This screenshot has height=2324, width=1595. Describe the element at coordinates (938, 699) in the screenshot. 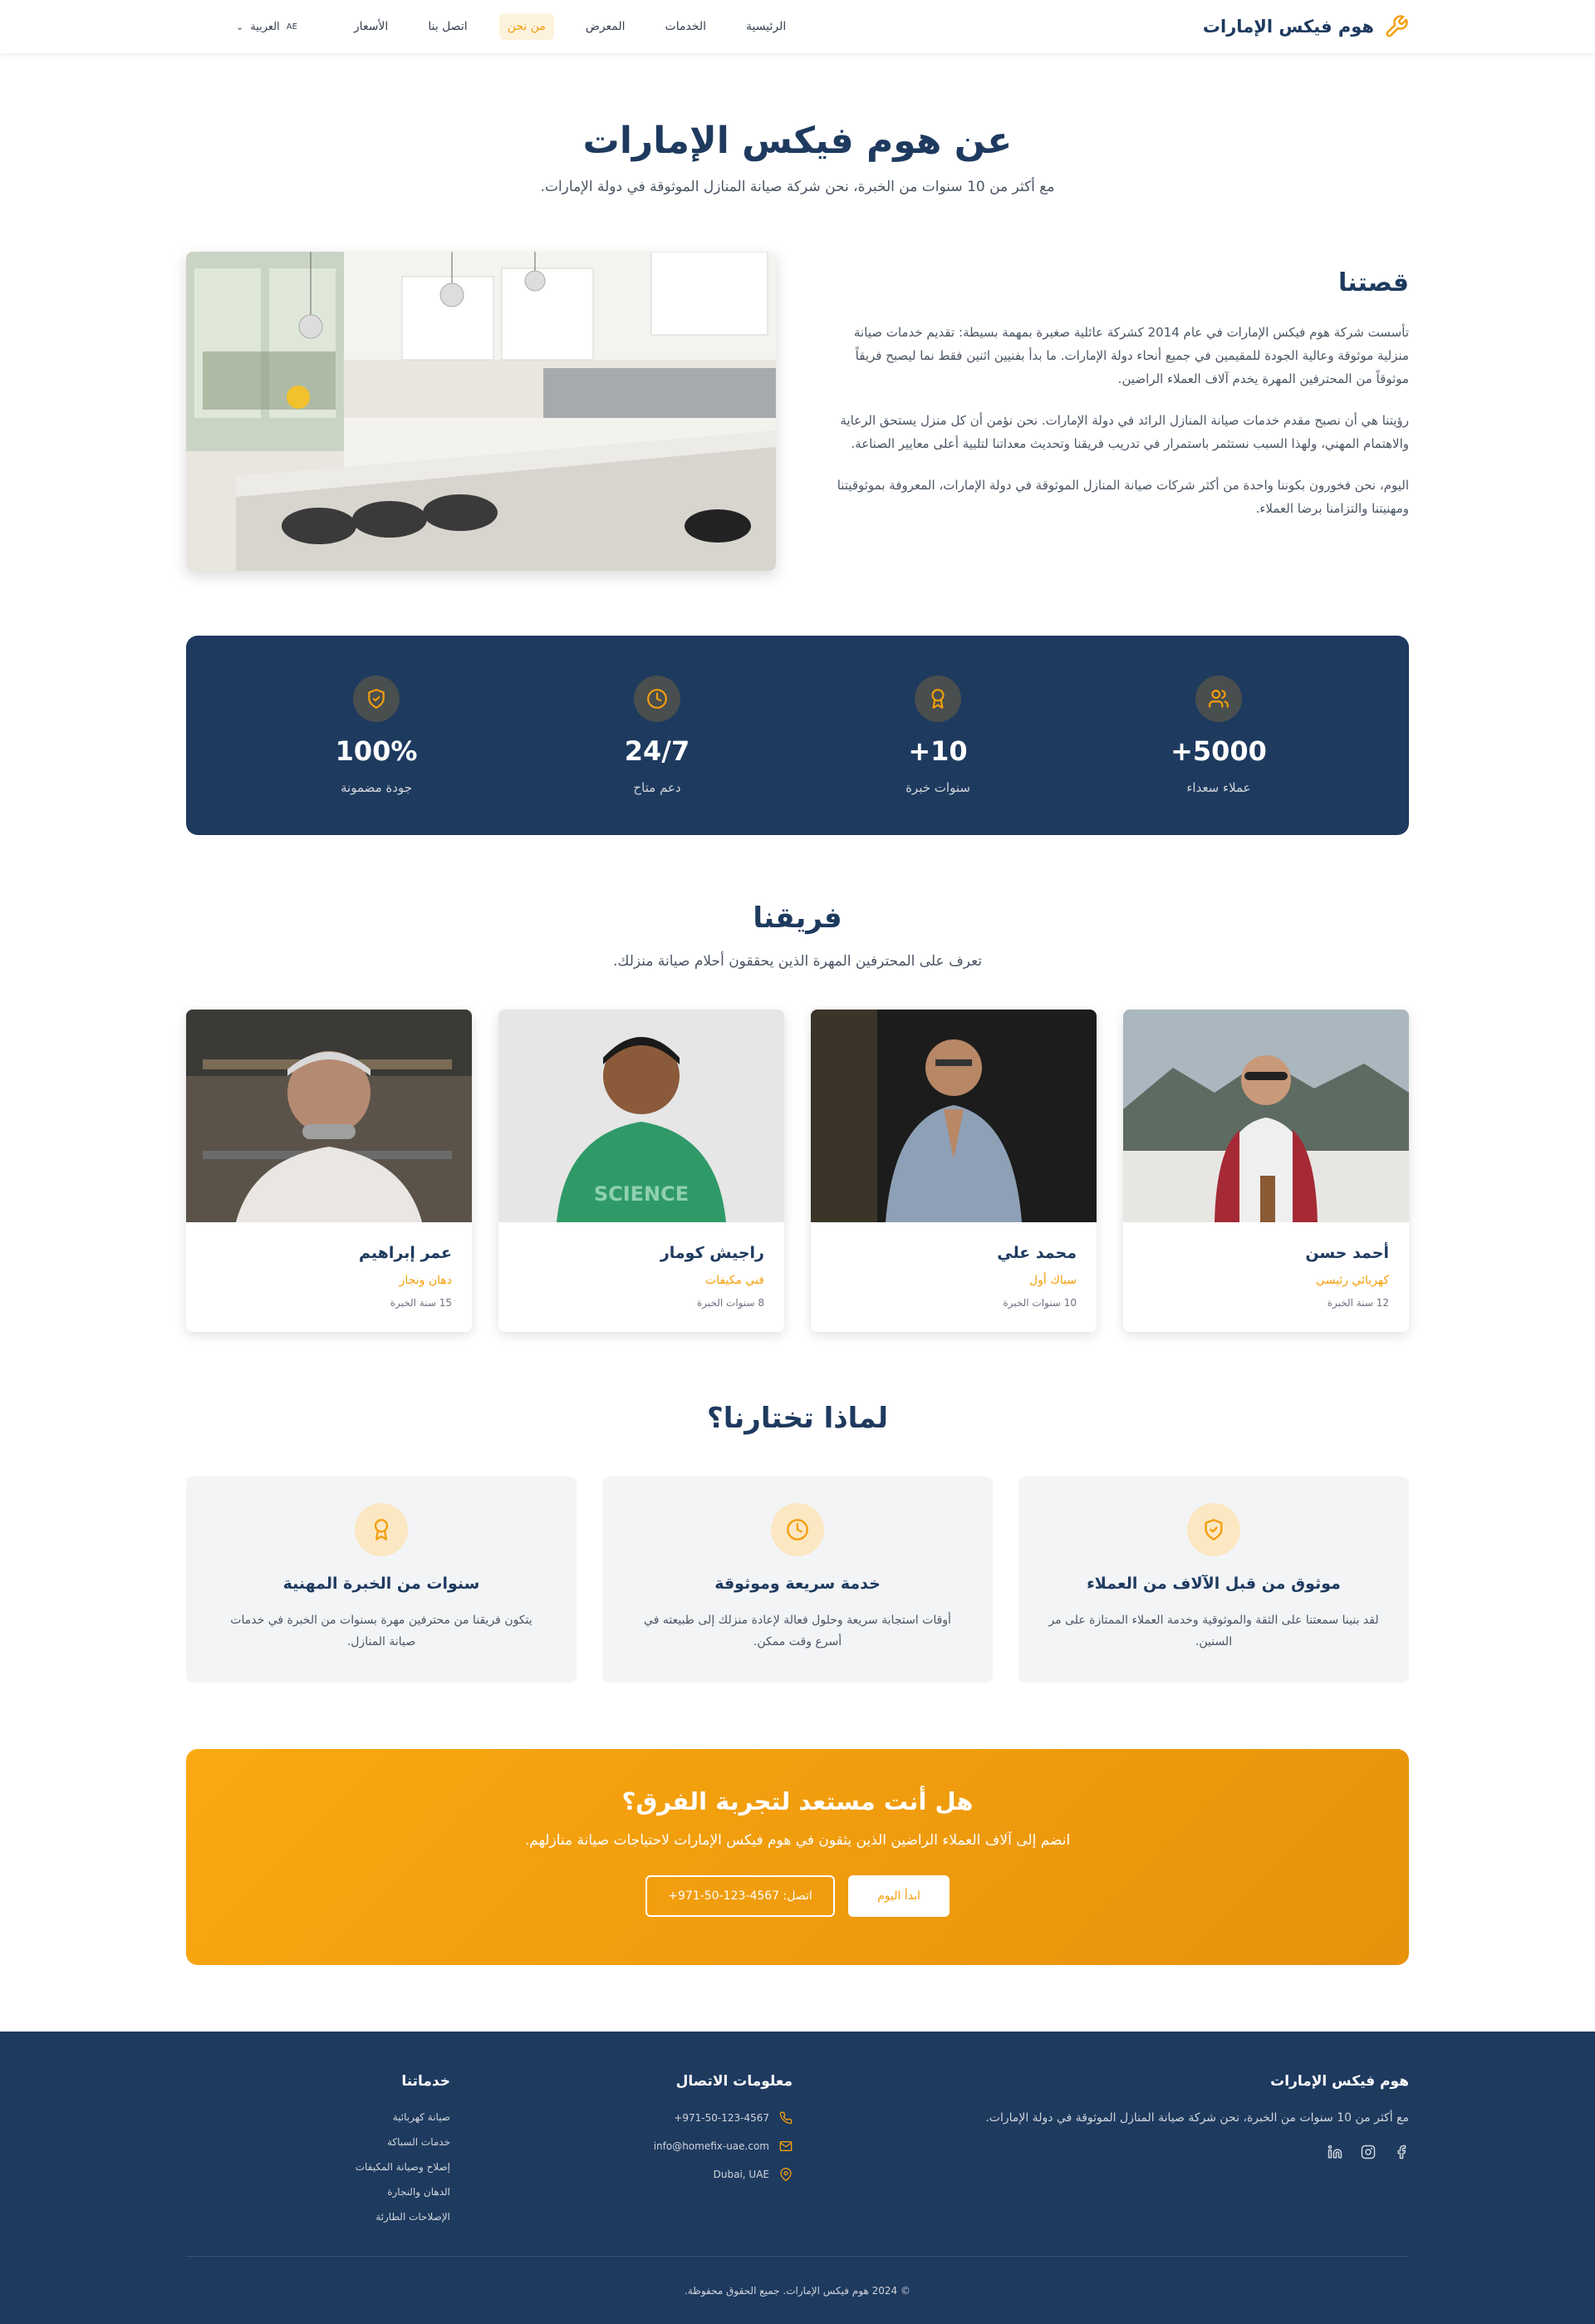

I see `award-icon` at that location.